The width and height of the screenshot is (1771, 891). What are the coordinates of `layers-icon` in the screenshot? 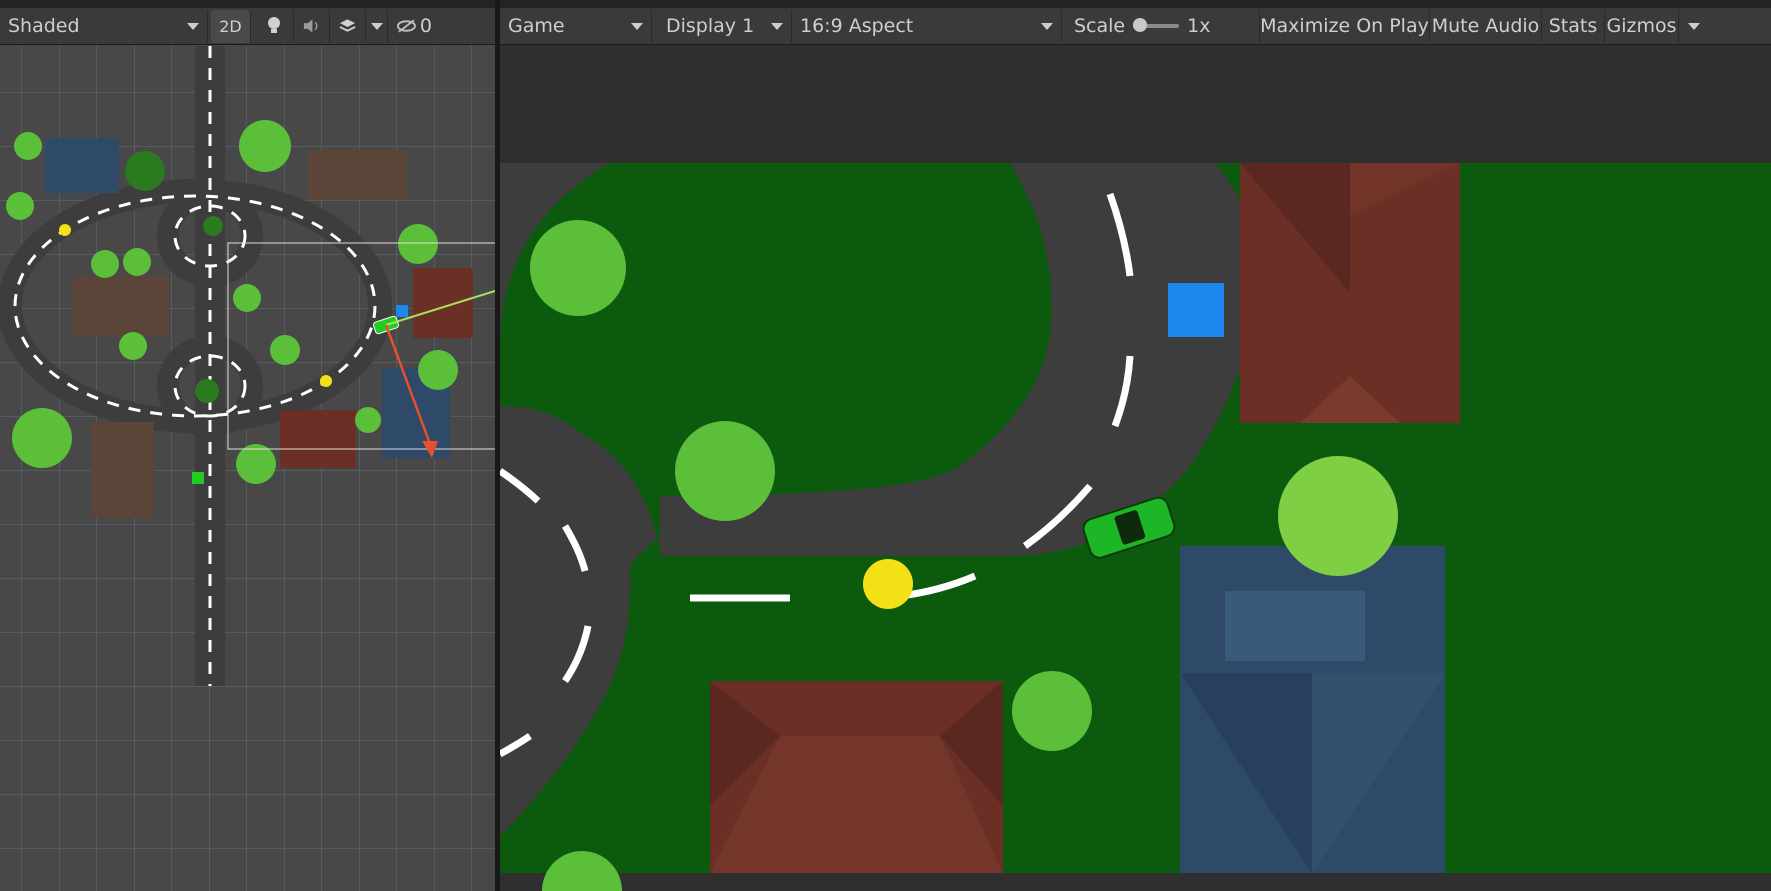 It's located at (347, 25).